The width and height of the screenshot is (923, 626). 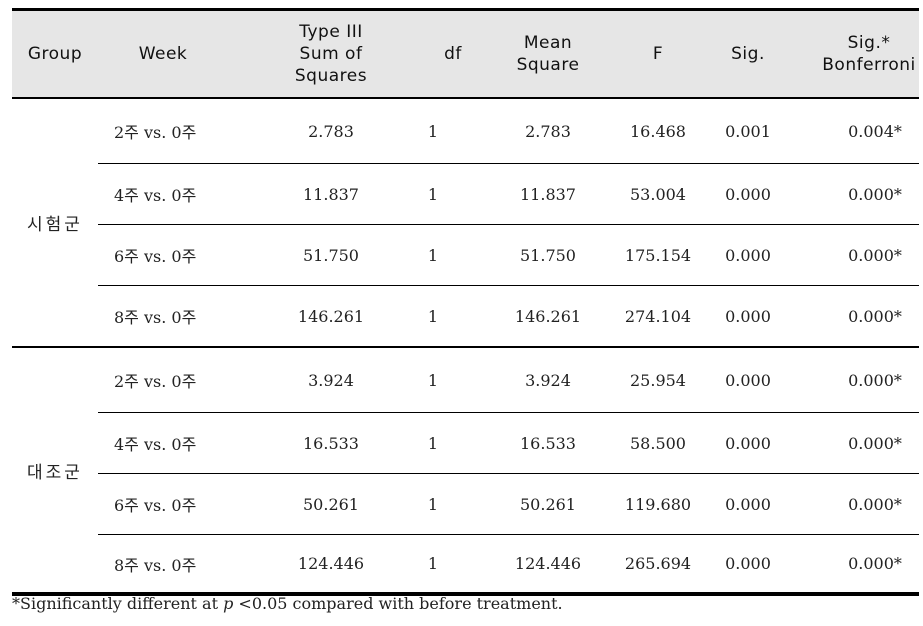 I want to click on header-week: Week, so click(x=163, y=54).